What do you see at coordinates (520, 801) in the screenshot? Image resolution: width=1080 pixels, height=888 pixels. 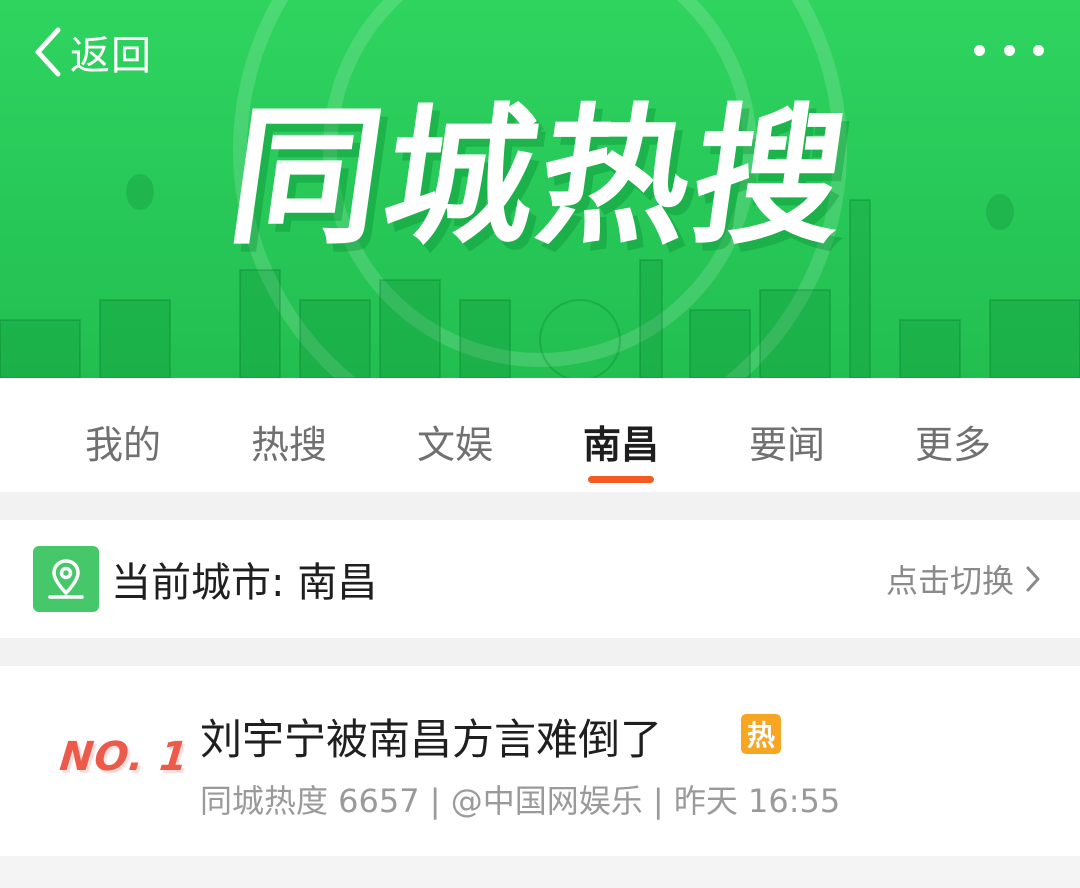 I see `item-meta: 同城热度 6657 | @中国网娱乐 | 昨天 16:55` at bounding box center [520, 801].